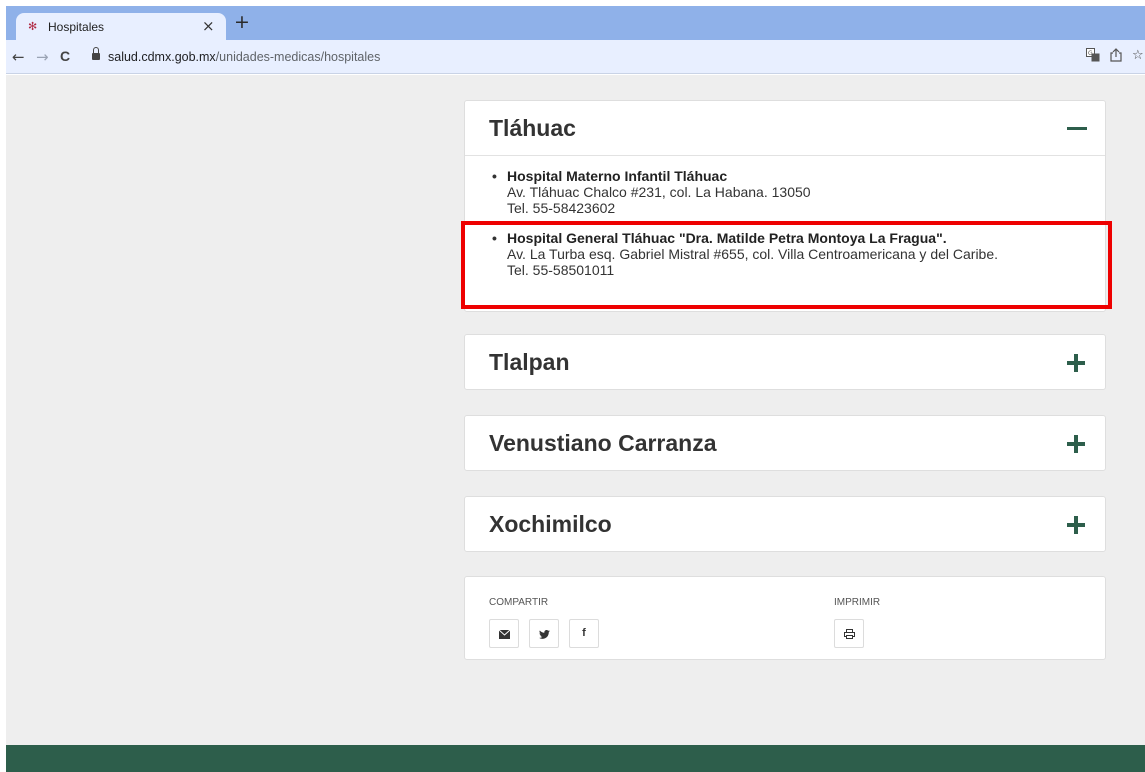  What do you see at coordinates (96, 54) in the screenshot?
I see `lock-icon` at bounding box center [96, 54].